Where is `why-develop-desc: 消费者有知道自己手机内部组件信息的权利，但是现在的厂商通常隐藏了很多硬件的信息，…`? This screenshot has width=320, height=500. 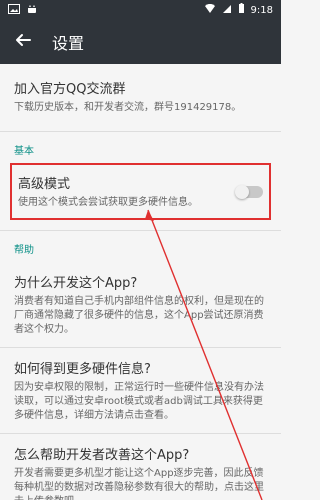 why-develop-desc: 消费者有知道自己手机内部组件信息的权利，但是现在的厂商通常隐藏了很多硬件的信息，… is located at coordinates (139, 315).